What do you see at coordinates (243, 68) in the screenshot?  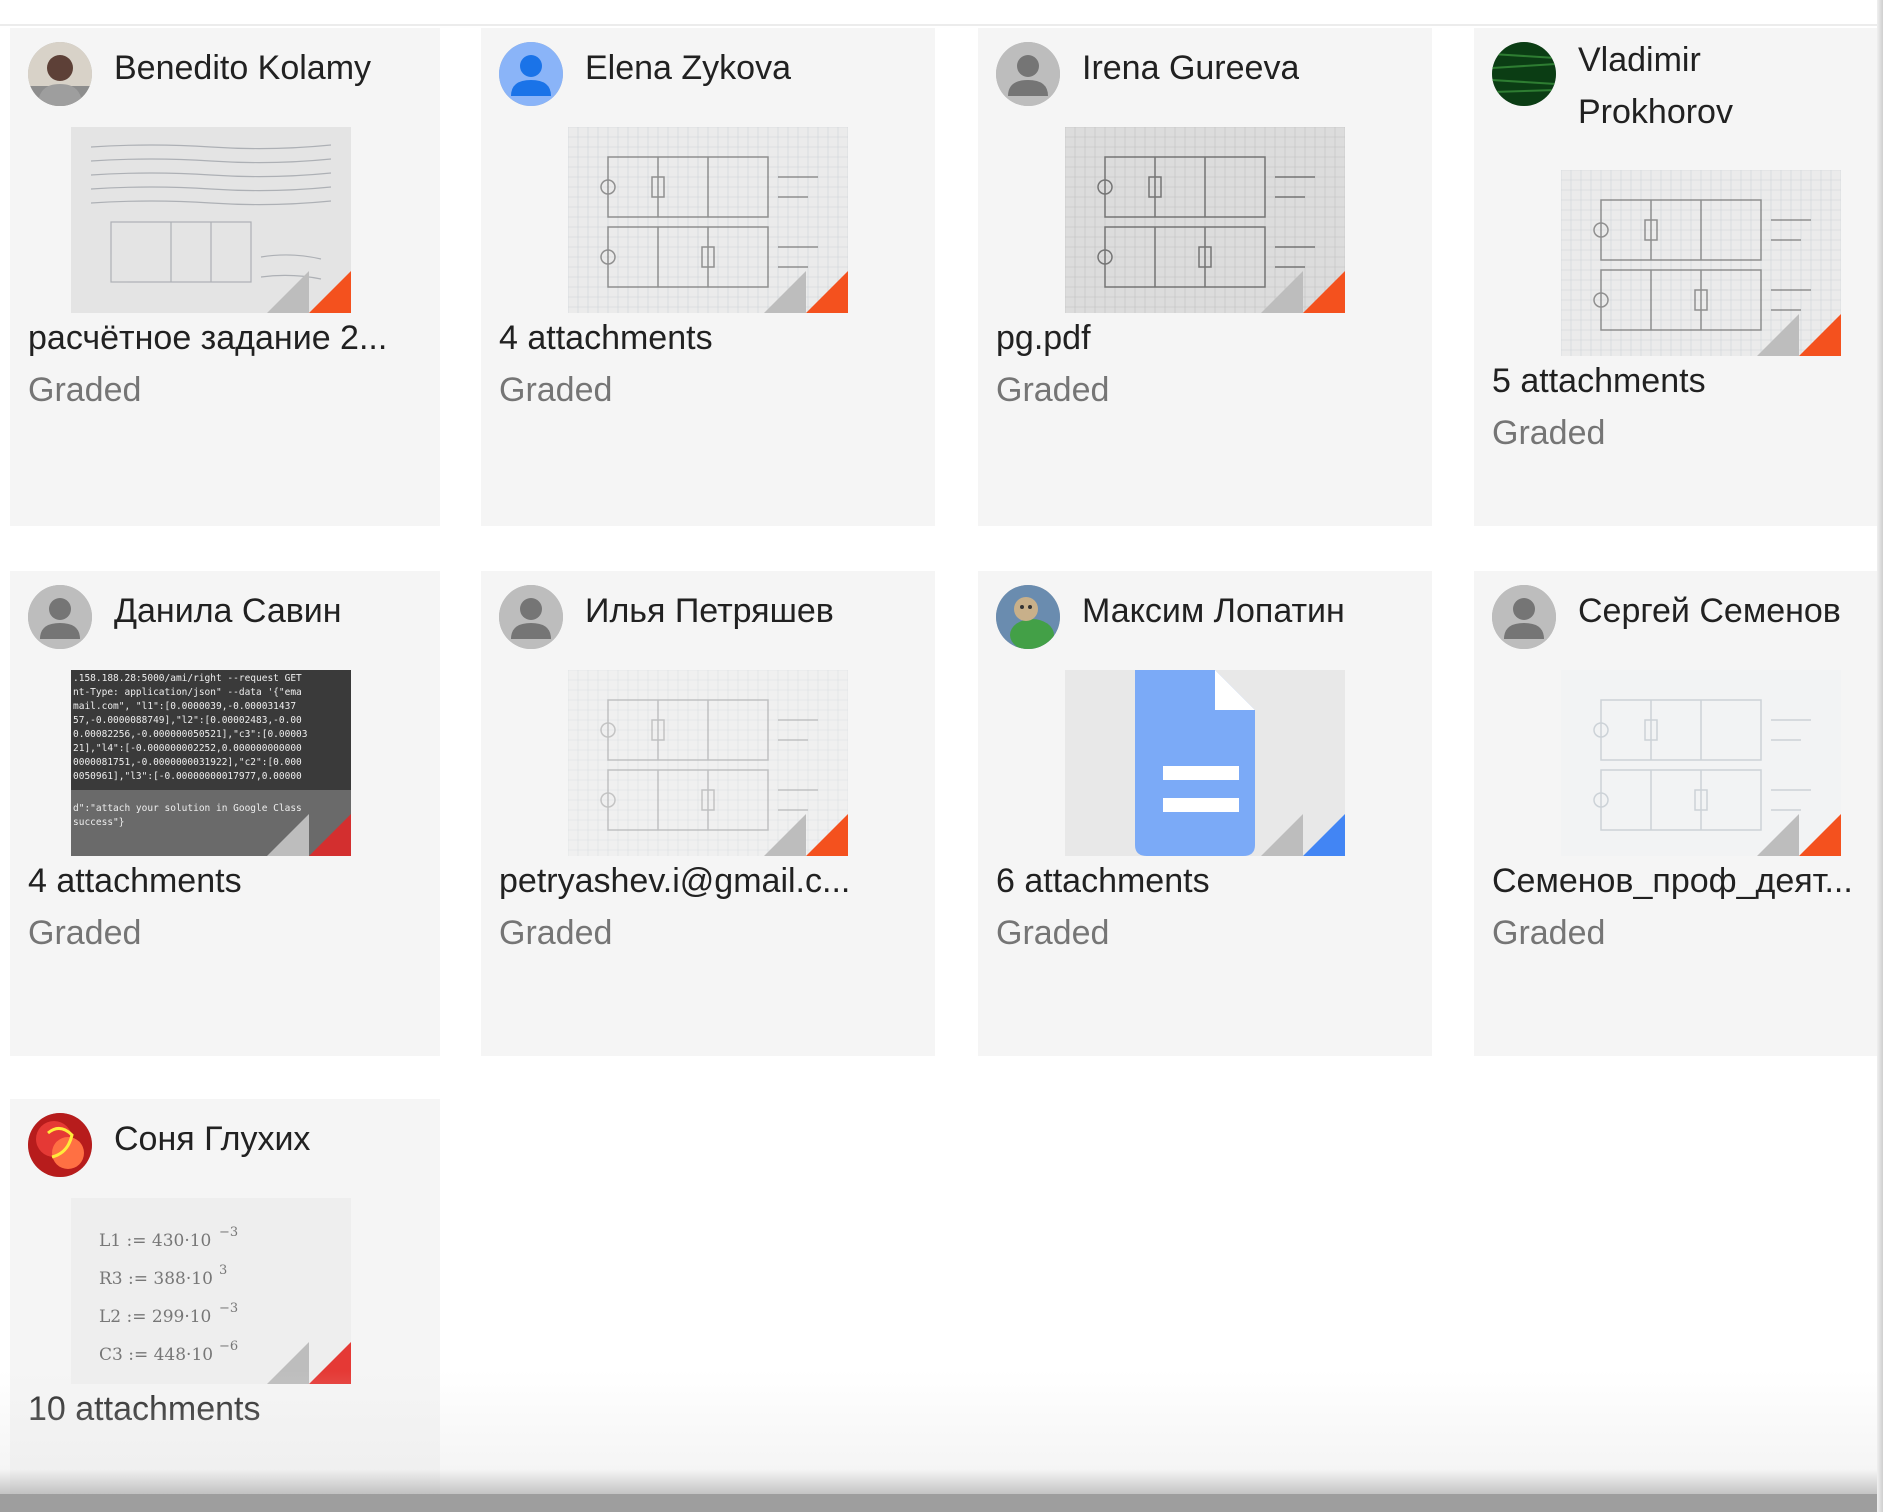 I see `student-name: Benedito Kolamy` at bounding box center [243, 68].